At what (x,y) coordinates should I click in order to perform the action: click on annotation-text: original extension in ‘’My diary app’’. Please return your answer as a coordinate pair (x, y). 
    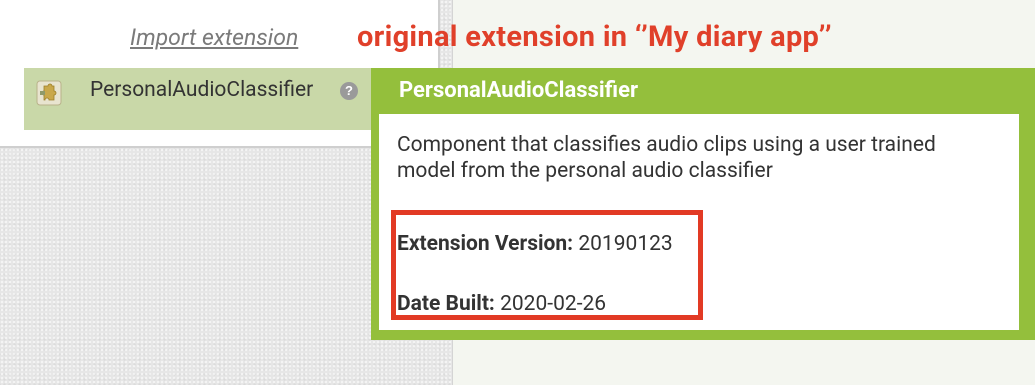
    Looking at the image, I should click on (594, 37).